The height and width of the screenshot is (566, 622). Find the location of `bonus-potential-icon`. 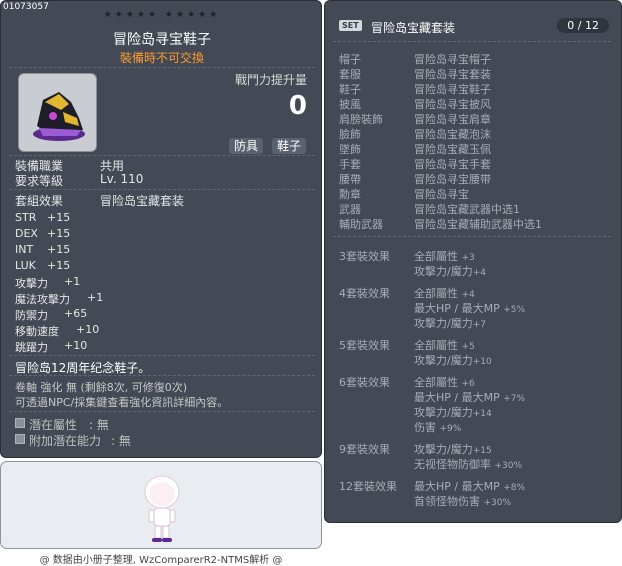

bonus-potential-icon is located at coordinates (20, 439).